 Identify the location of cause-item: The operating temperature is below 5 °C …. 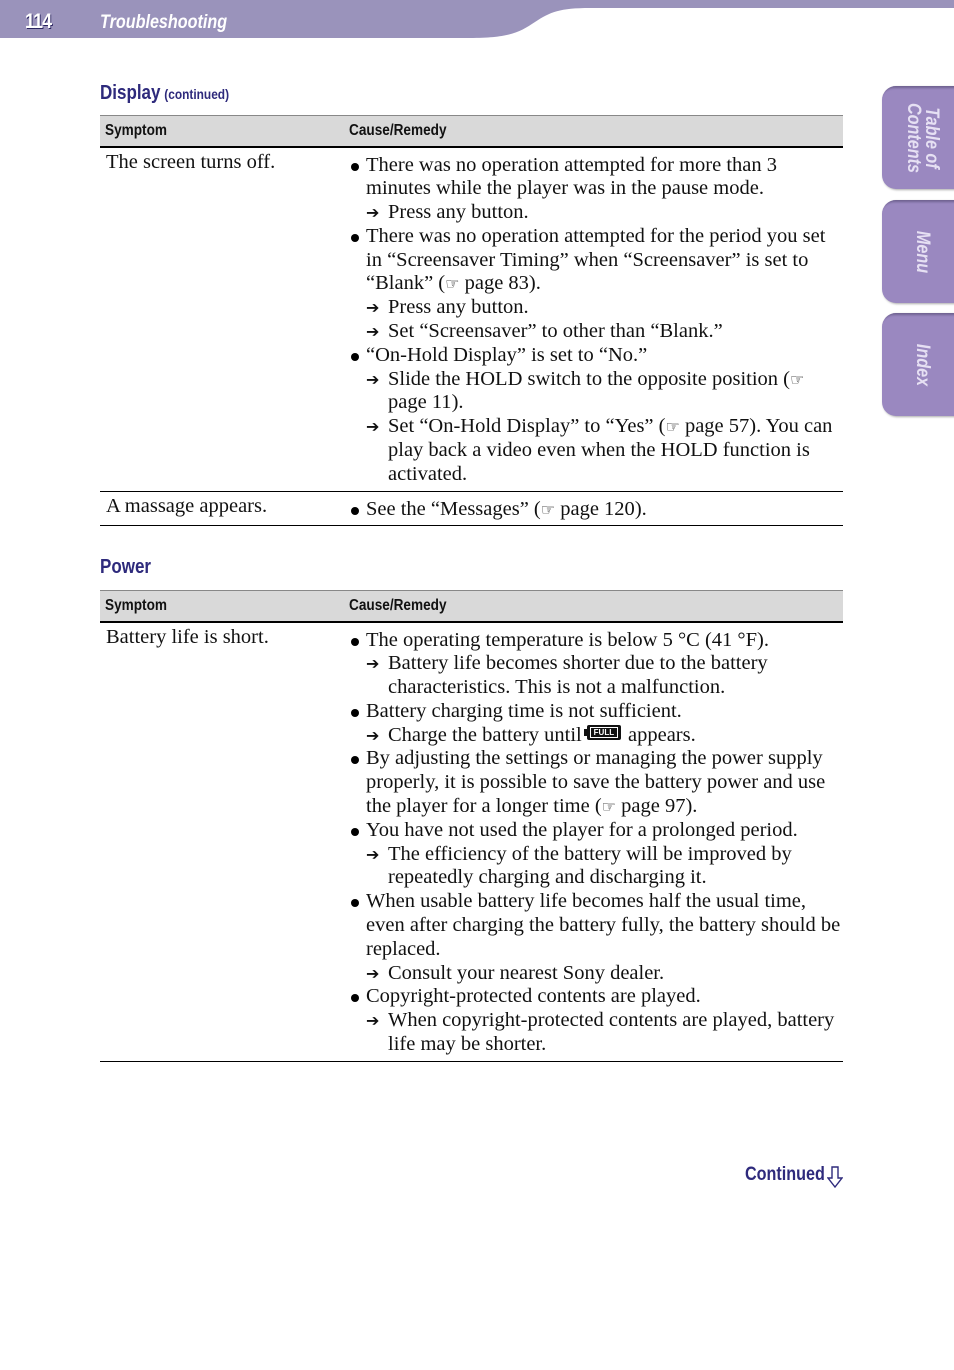
(596, 641).